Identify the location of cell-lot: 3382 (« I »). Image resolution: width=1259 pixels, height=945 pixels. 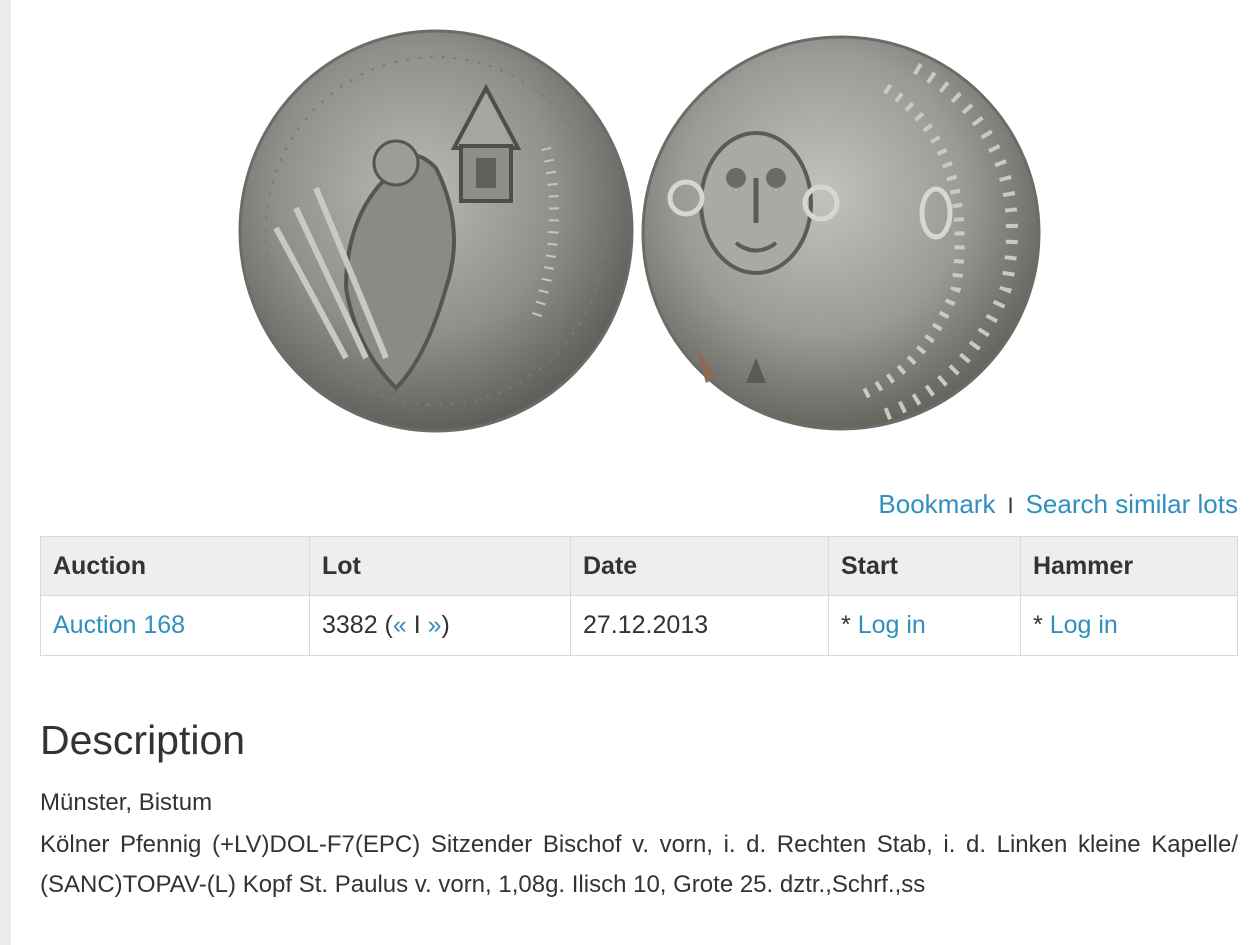
(440, 625).